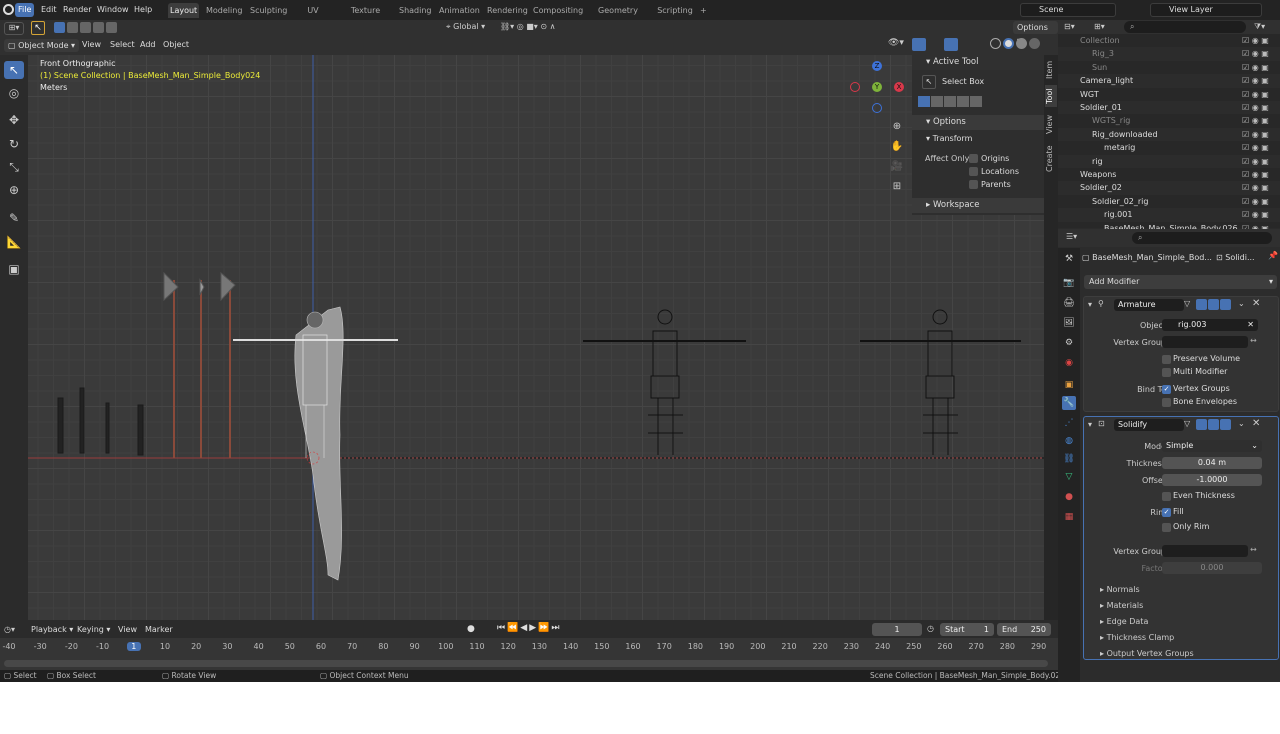 This screenshot has width=1280, height=734. Describe the element at coordinates (1241, 423) in the screenshot. I see `solidify-dropdown-icon: ⌄` at that location.